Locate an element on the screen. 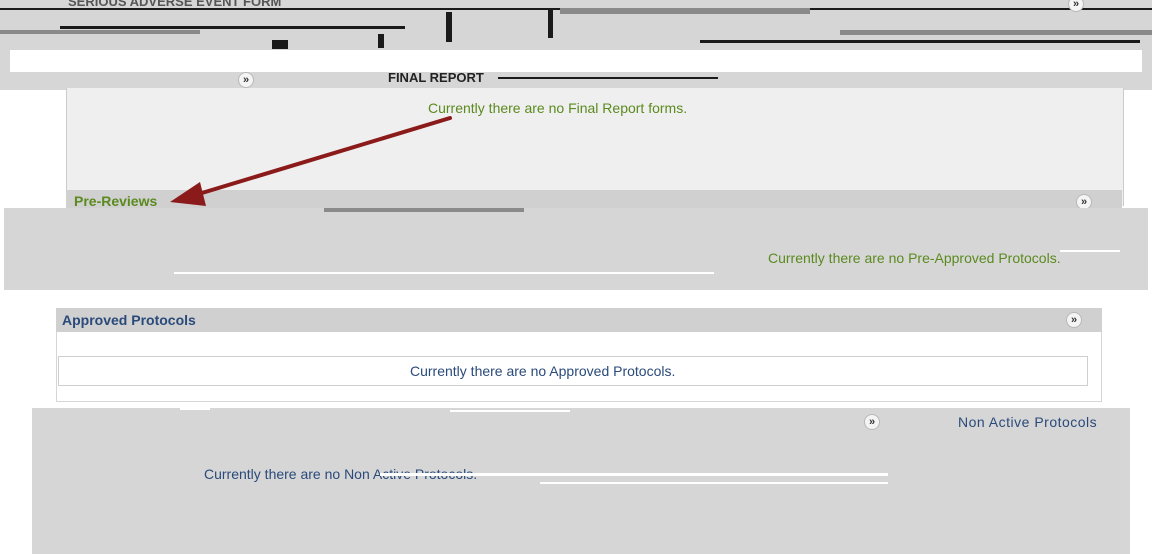 The height and width of the screenshot is (554, 1152). annotation-arrow is located at coordinates (311, 161).